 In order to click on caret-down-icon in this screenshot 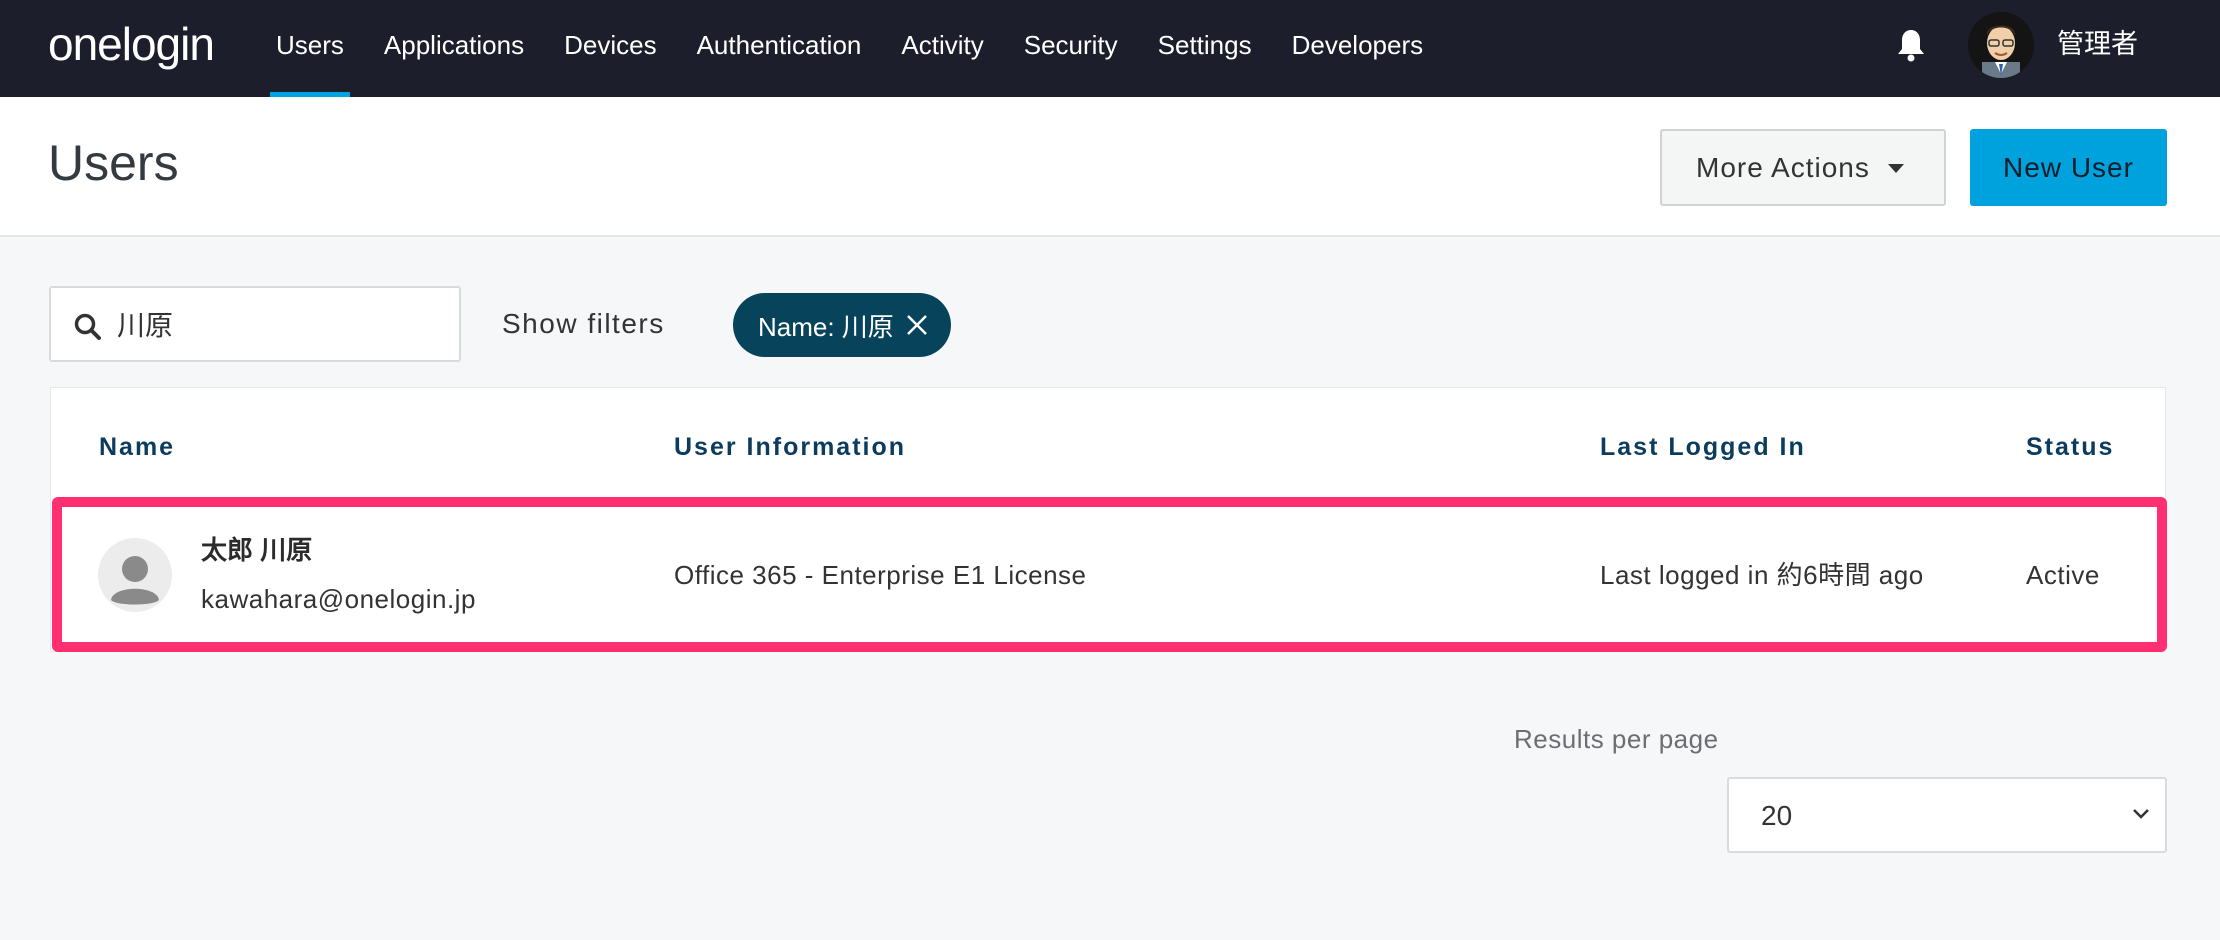, I will do `click(1896, 168)`.